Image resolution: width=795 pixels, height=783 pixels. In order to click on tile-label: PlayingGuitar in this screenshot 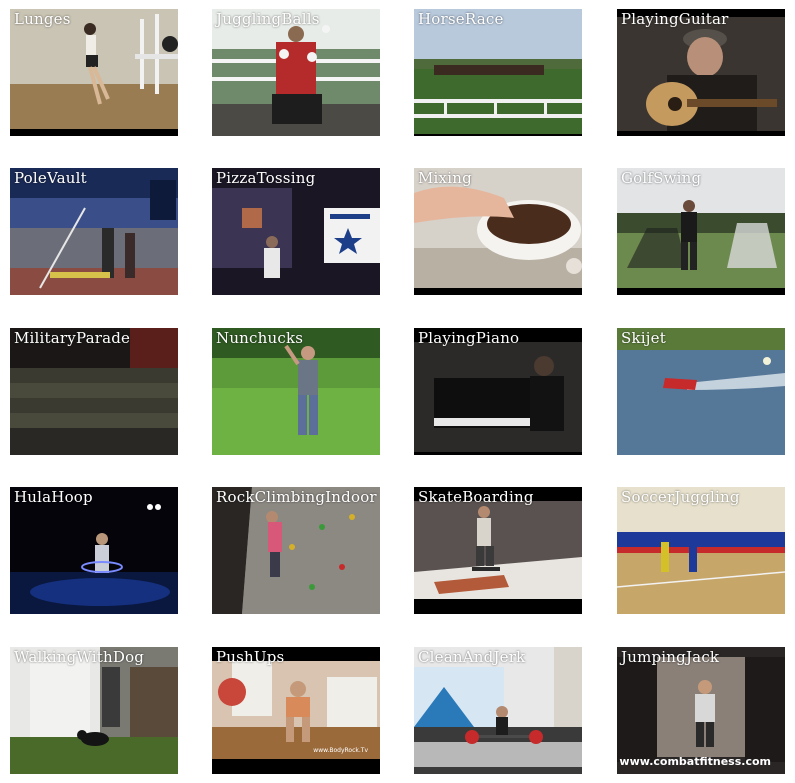, I will do `click(675, 19)`.